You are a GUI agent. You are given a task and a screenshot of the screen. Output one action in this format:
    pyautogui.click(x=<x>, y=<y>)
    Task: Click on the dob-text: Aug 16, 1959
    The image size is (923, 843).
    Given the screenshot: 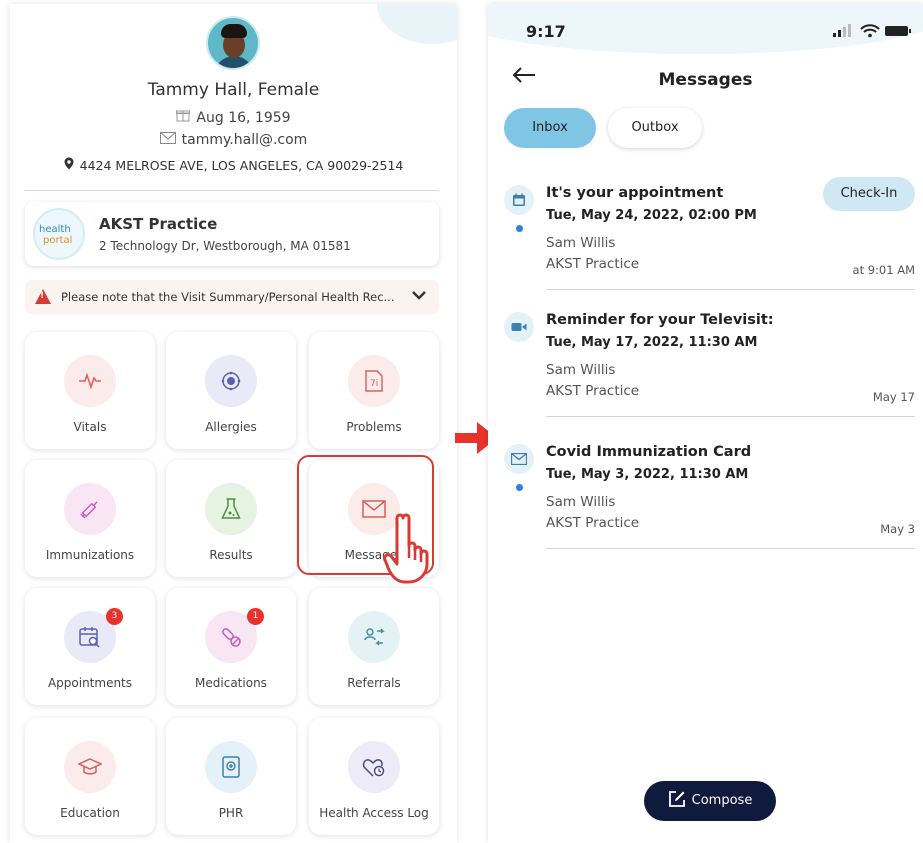 What is the action you would take?
    pyautogui.click(x=243, y=118)
    